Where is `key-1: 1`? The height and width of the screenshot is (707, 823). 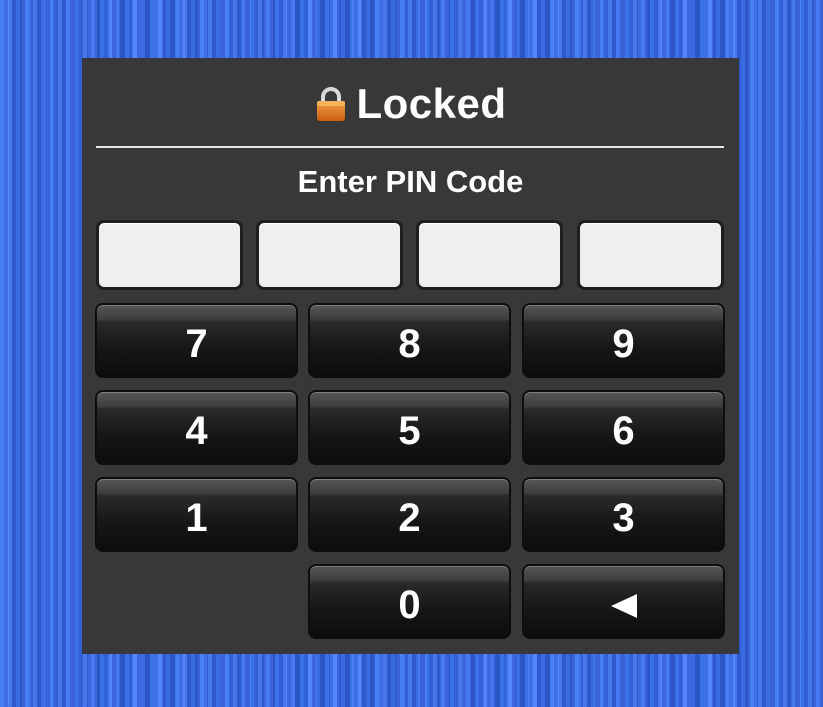
key-1: 1 is located at coordinates (196, 514).